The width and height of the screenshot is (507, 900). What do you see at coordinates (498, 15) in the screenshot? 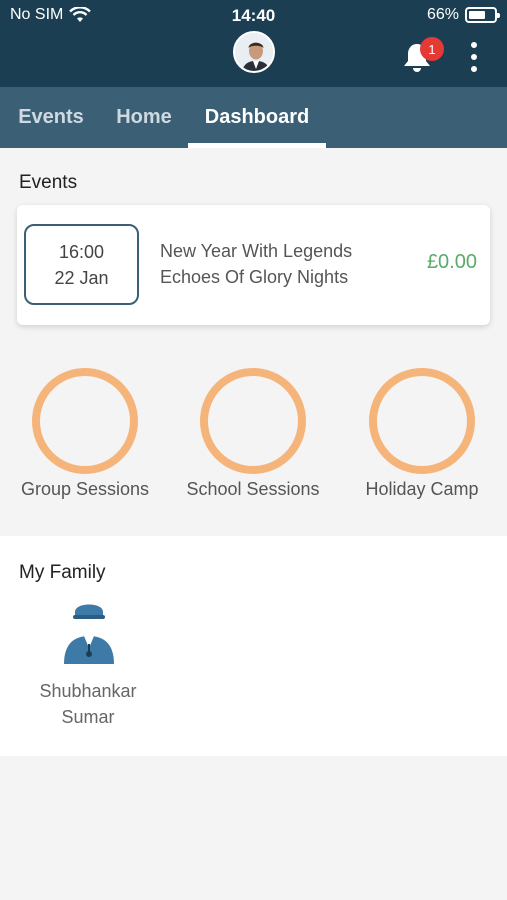
I see `battery-tip` at bounding box center [498, 15].